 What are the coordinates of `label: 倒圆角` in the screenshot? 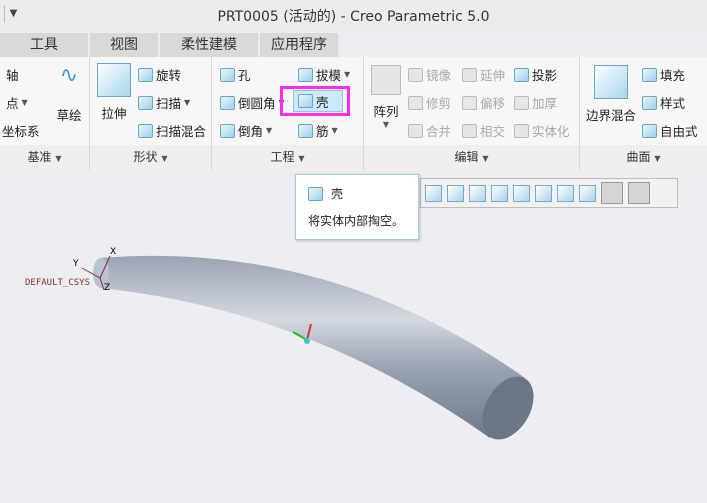 It's located at (257, 103).